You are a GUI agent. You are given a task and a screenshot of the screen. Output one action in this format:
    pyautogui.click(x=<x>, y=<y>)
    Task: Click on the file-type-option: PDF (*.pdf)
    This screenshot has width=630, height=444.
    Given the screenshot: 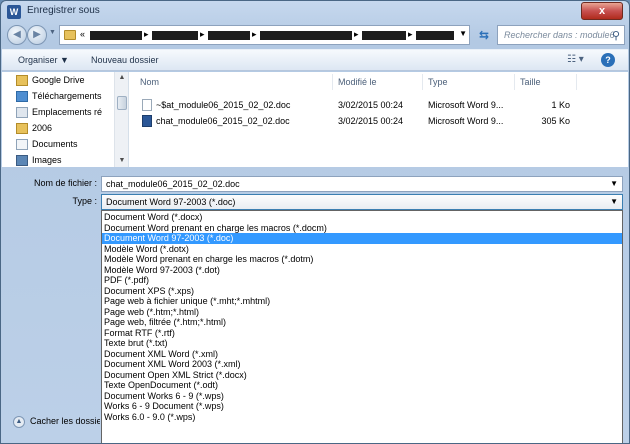 What is the action you would take?
    pyautogui.click(x=362, y=280)
    